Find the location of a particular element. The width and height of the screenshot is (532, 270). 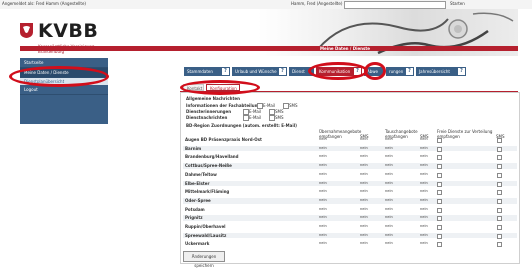

region-name: Uckermark is located at coordinates (197, 244).